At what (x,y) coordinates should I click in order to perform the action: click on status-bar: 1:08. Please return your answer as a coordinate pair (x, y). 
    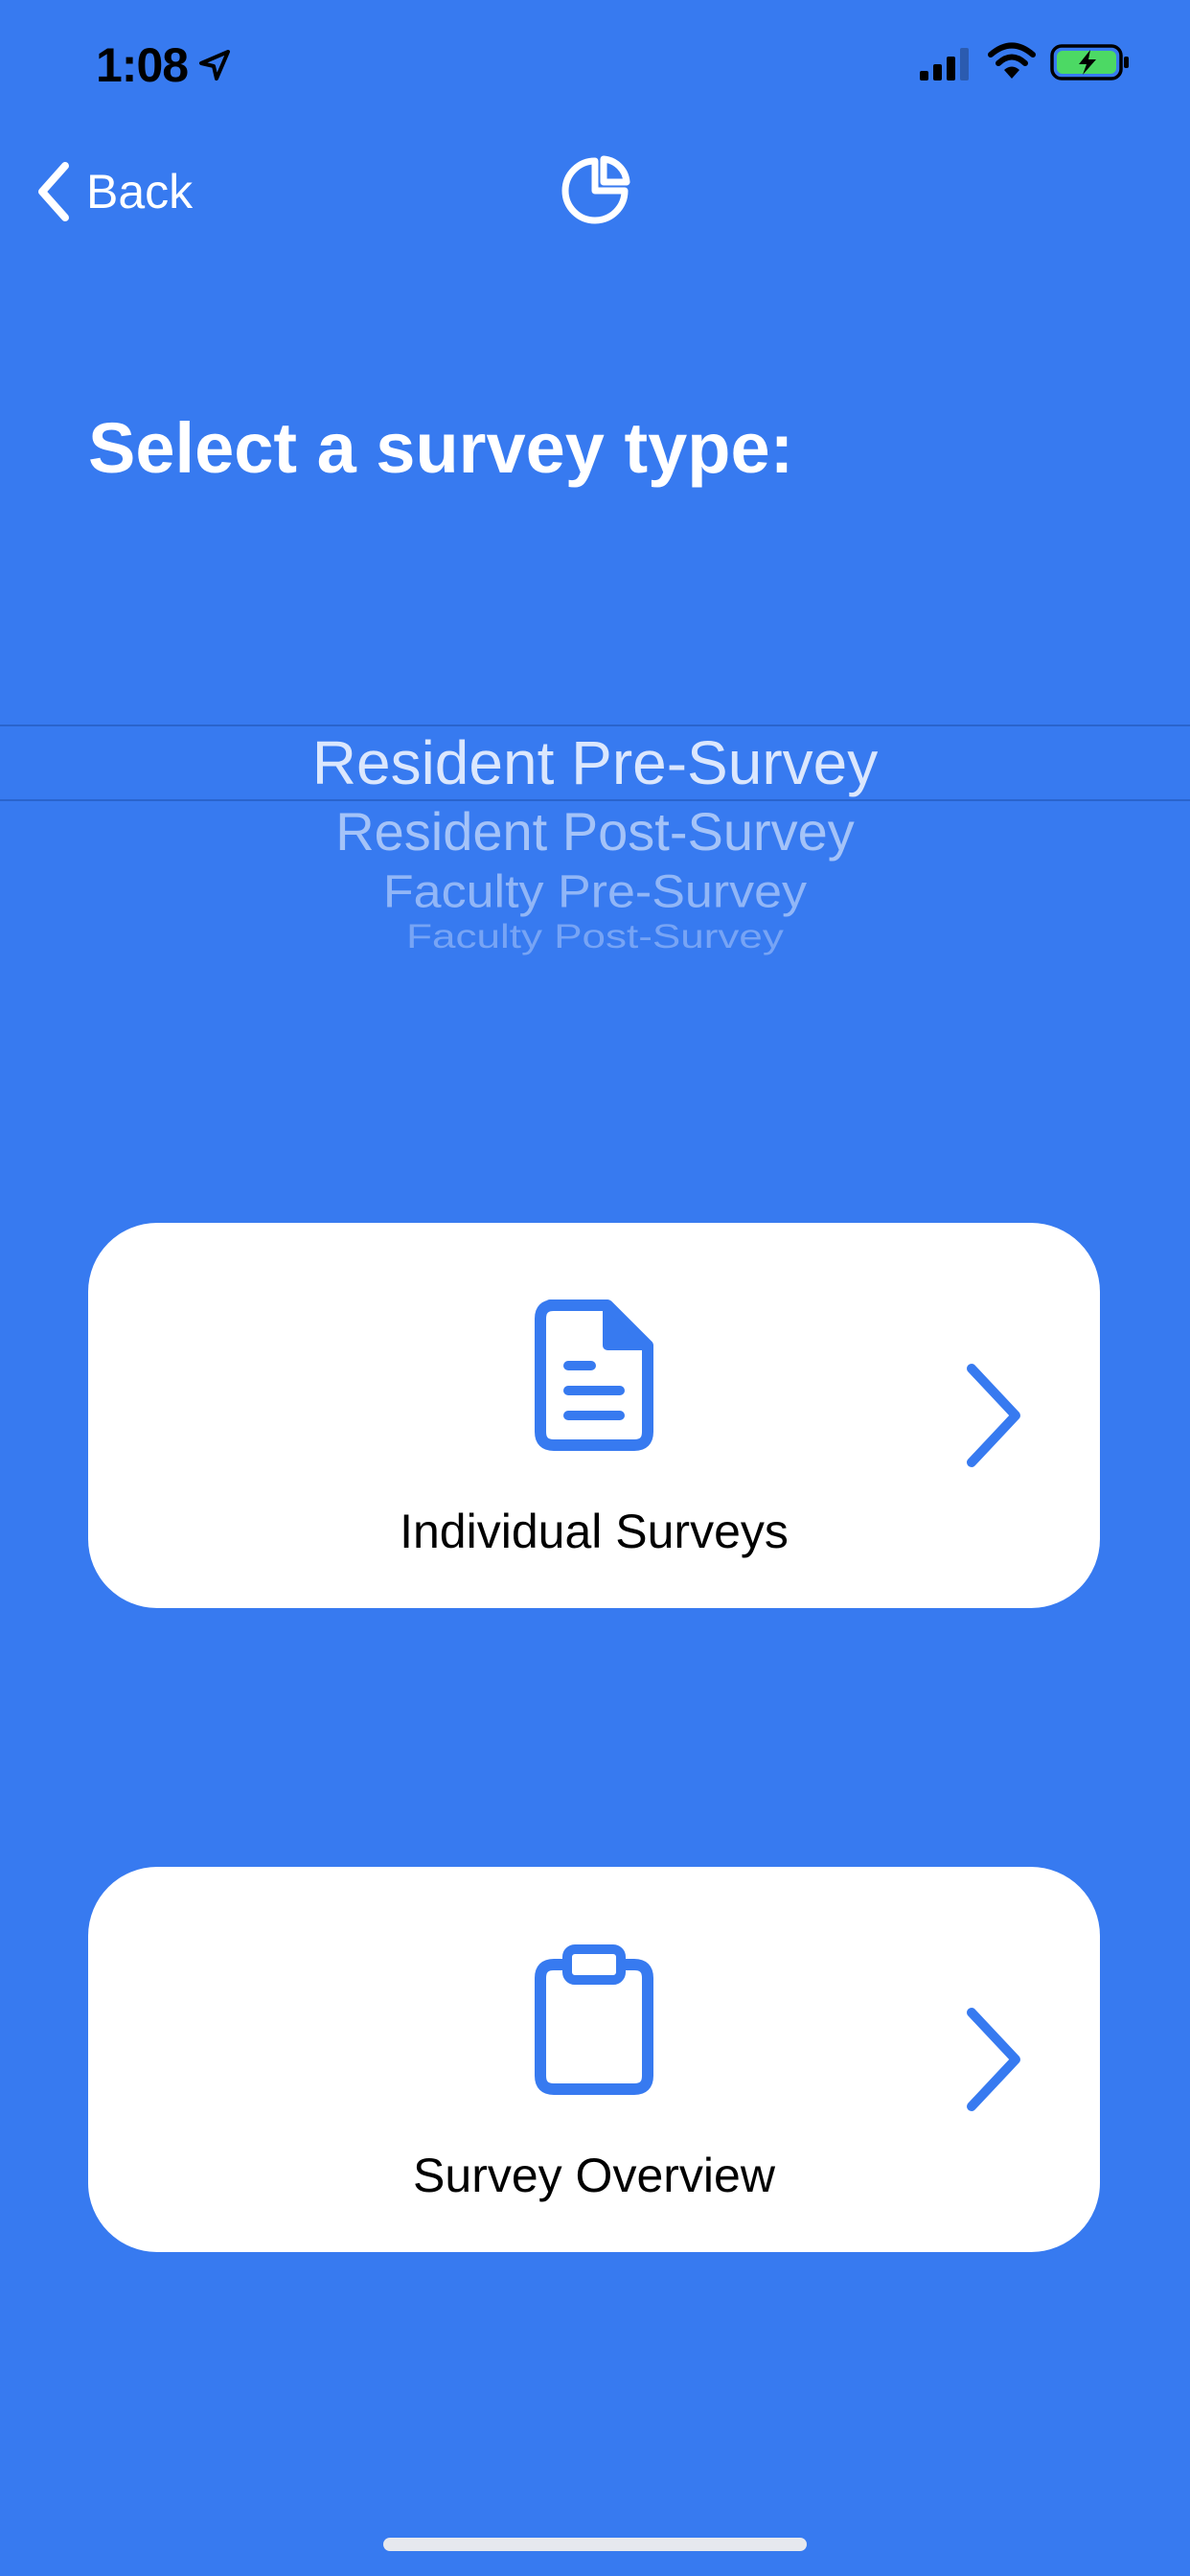
    Looking at the image, I should click on (595, 67).